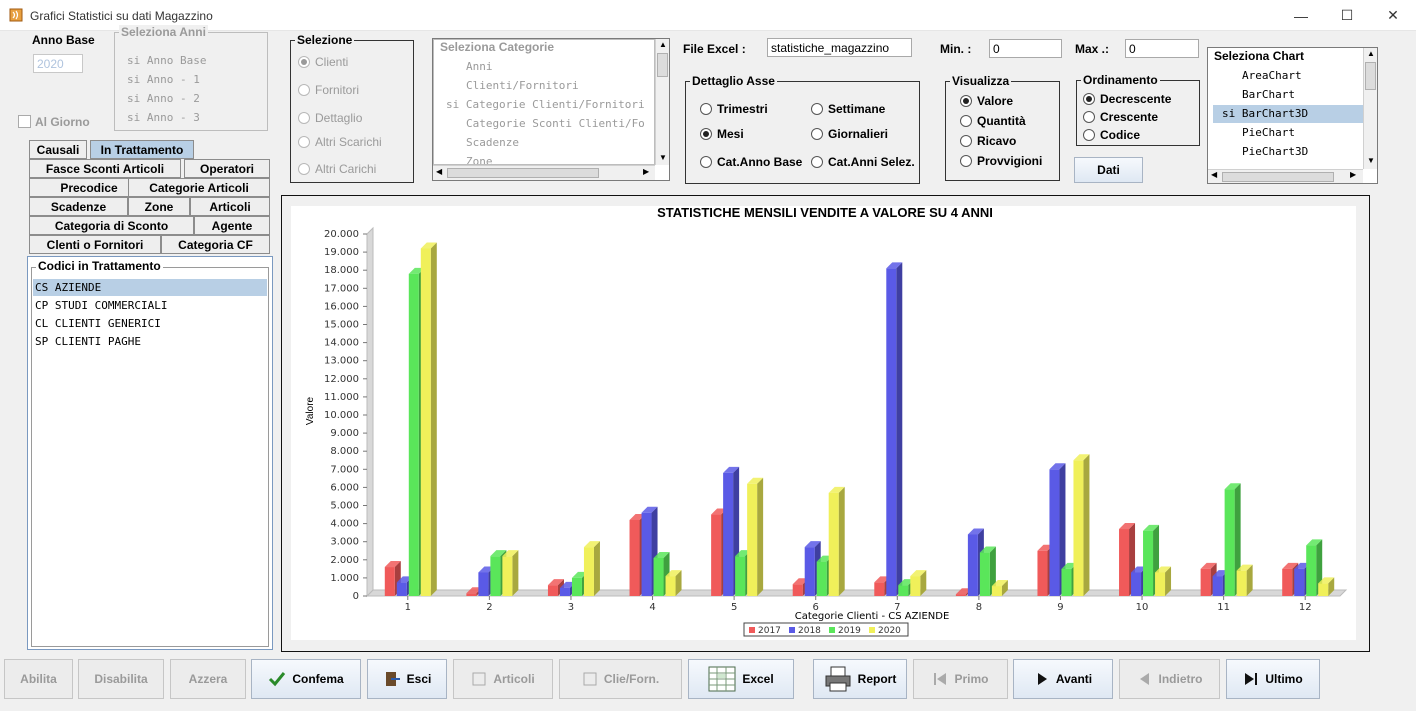  I want to click on tab-articoli: Articoli, so click(230, 206).